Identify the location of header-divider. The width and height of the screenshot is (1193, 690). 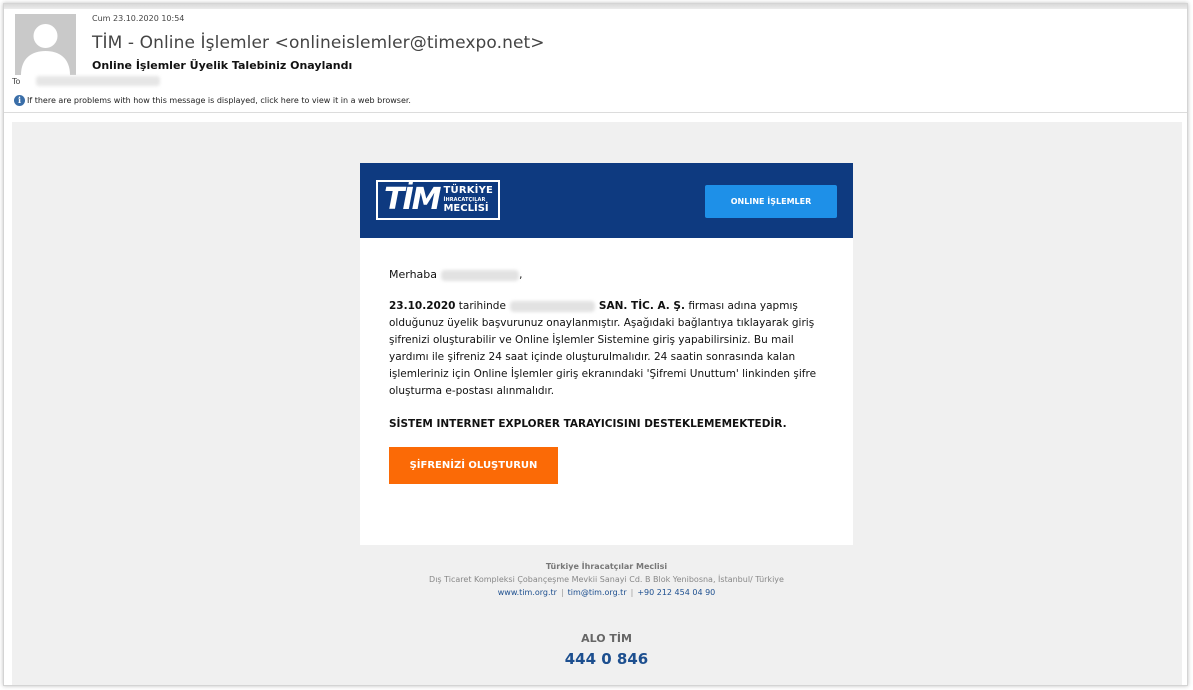
(595, 112).